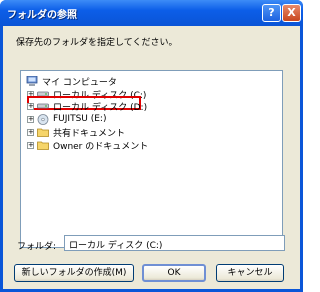  What do you see at coordinates (43, 119) in the screenshot?
I see `cd-drive-icon` at bounding box center [43, 119].